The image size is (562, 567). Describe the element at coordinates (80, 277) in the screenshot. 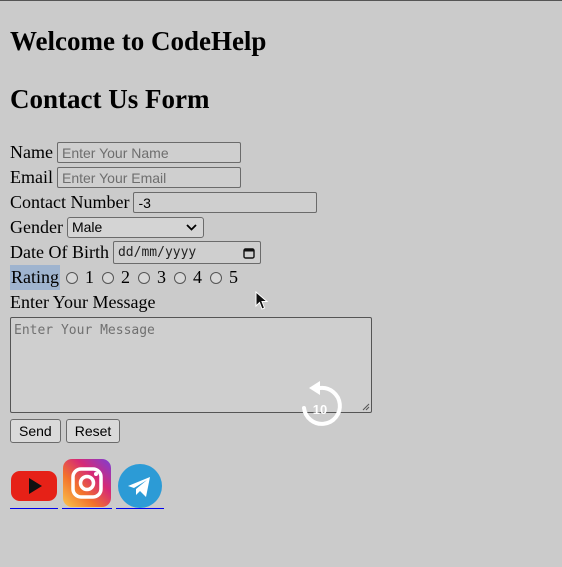

I see `rating-option-1: 1` at that location.